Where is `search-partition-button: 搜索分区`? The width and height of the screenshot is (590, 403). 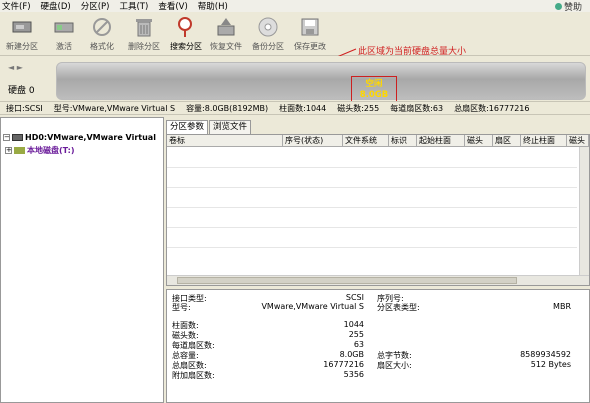 search-partition-button: 搜索分区 is located at coordinates (186, 34).